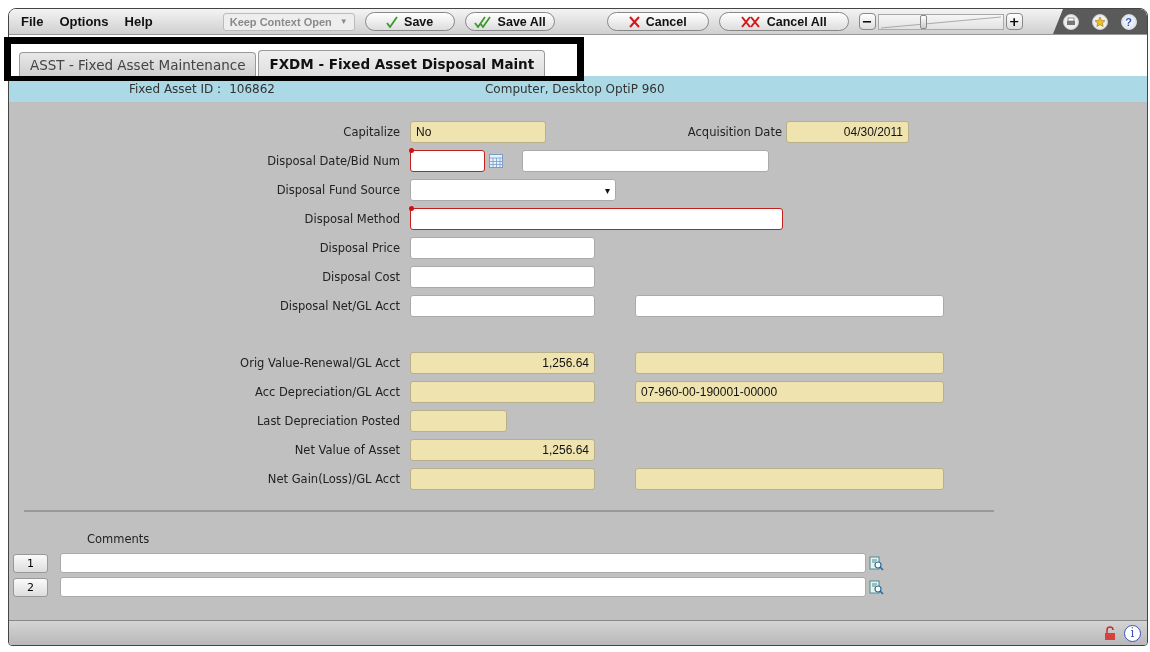 This screenshot has width=1150, height=652. Describe the element at coordinates (327, 392) in the screenshot. I see `field-label: Acc Depreciation/GL Acct` at that location.